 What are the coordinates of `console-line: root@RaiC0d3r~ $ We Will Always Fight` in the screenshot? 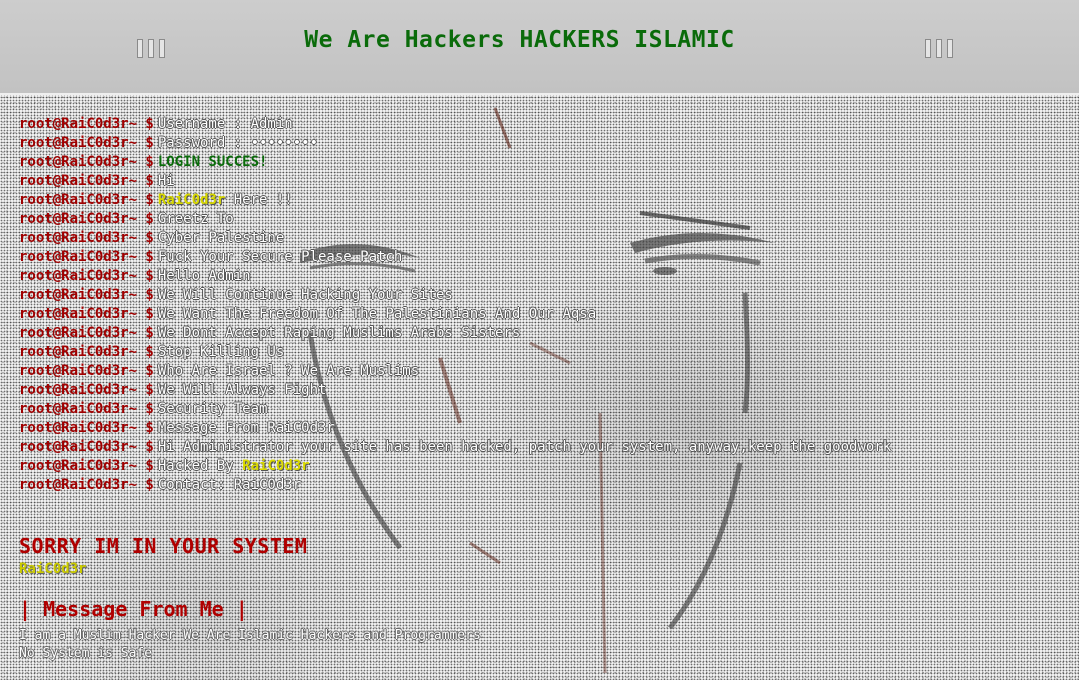 It's located at (455, 390).